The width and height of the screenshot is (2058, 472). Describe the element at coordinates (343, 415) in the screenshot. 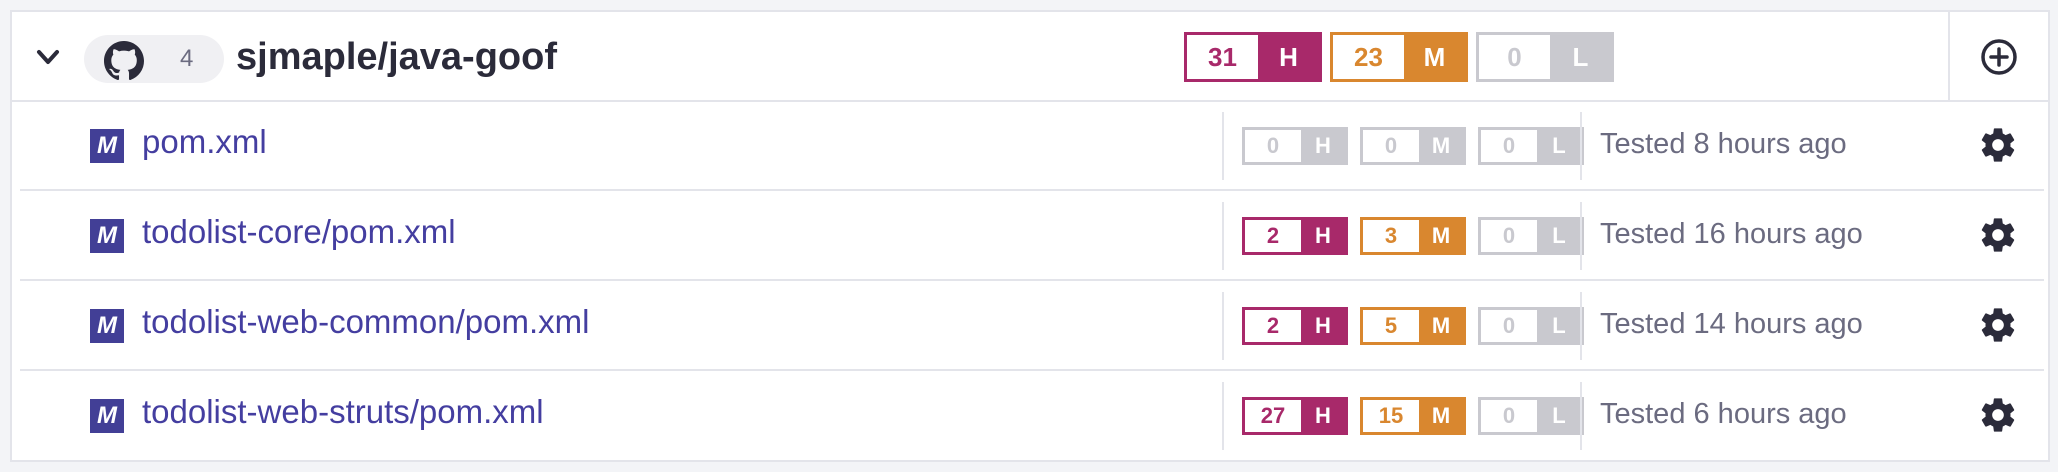

I see `file-link: todolist-web-struts/pom.xml` at that location.